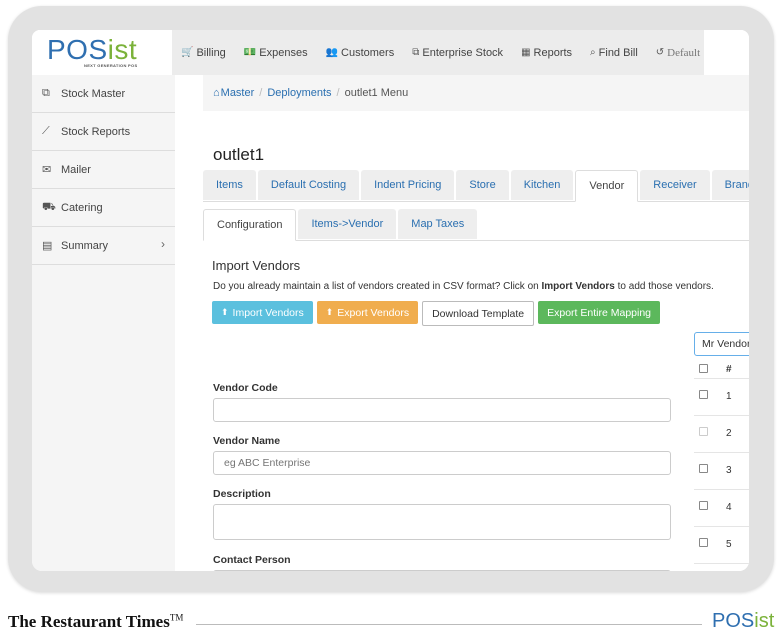 The image size is (779, 639). I want to click on tab-items: Items, so click(229, 185).